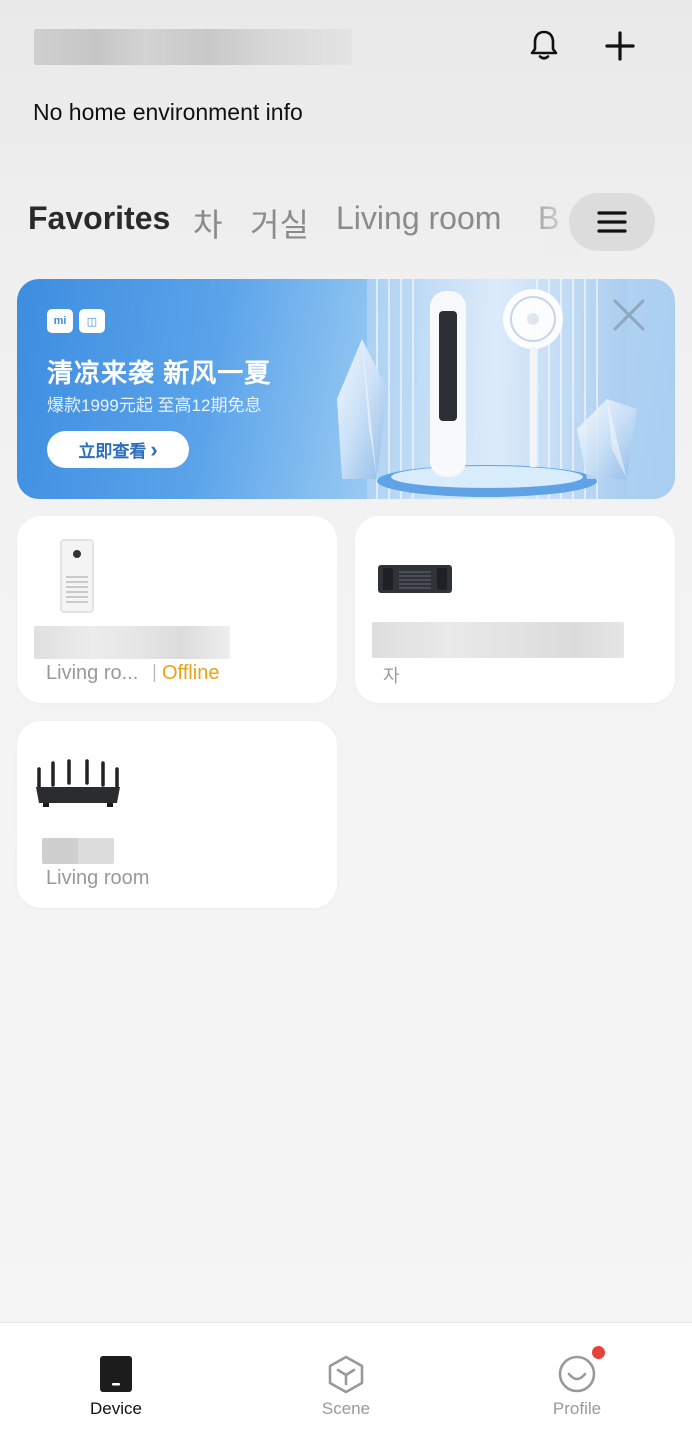 The width and height of the screenshot is (692, 1440). I want to click on home-name-redacted, so click(193, 47).